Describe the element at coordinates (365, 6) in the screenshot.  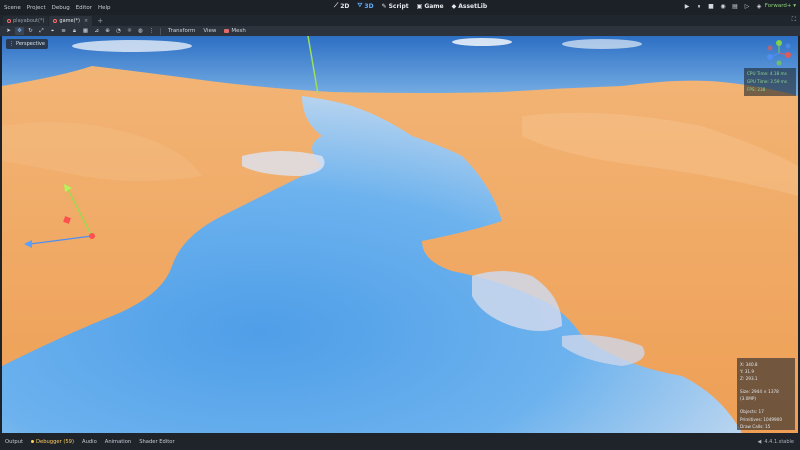
I see `mode-3d-button: ⛛ 3D` at that location.